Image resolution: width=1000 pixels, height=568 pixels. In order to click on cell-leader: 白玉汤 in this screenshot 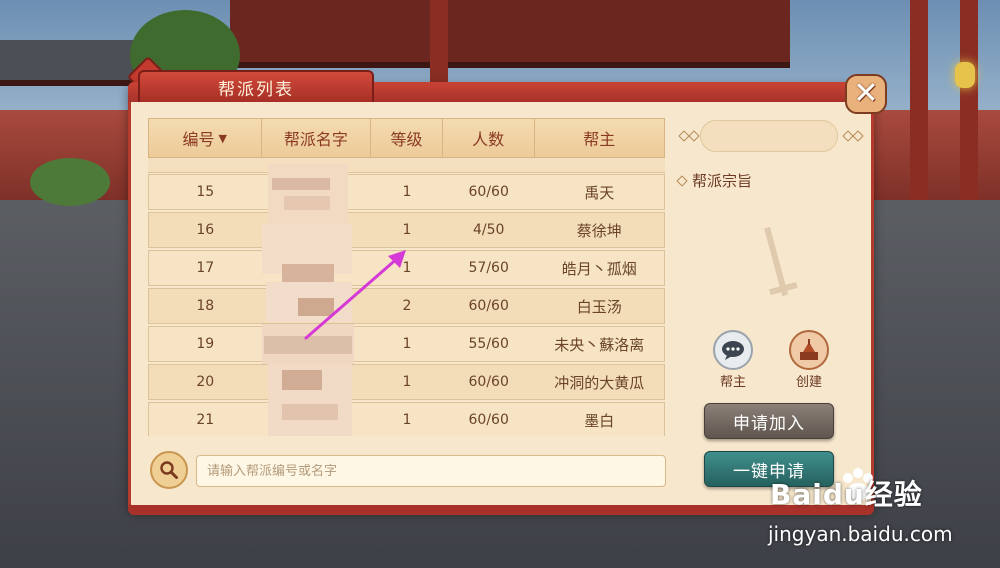, I will do `click(599, 306)`.